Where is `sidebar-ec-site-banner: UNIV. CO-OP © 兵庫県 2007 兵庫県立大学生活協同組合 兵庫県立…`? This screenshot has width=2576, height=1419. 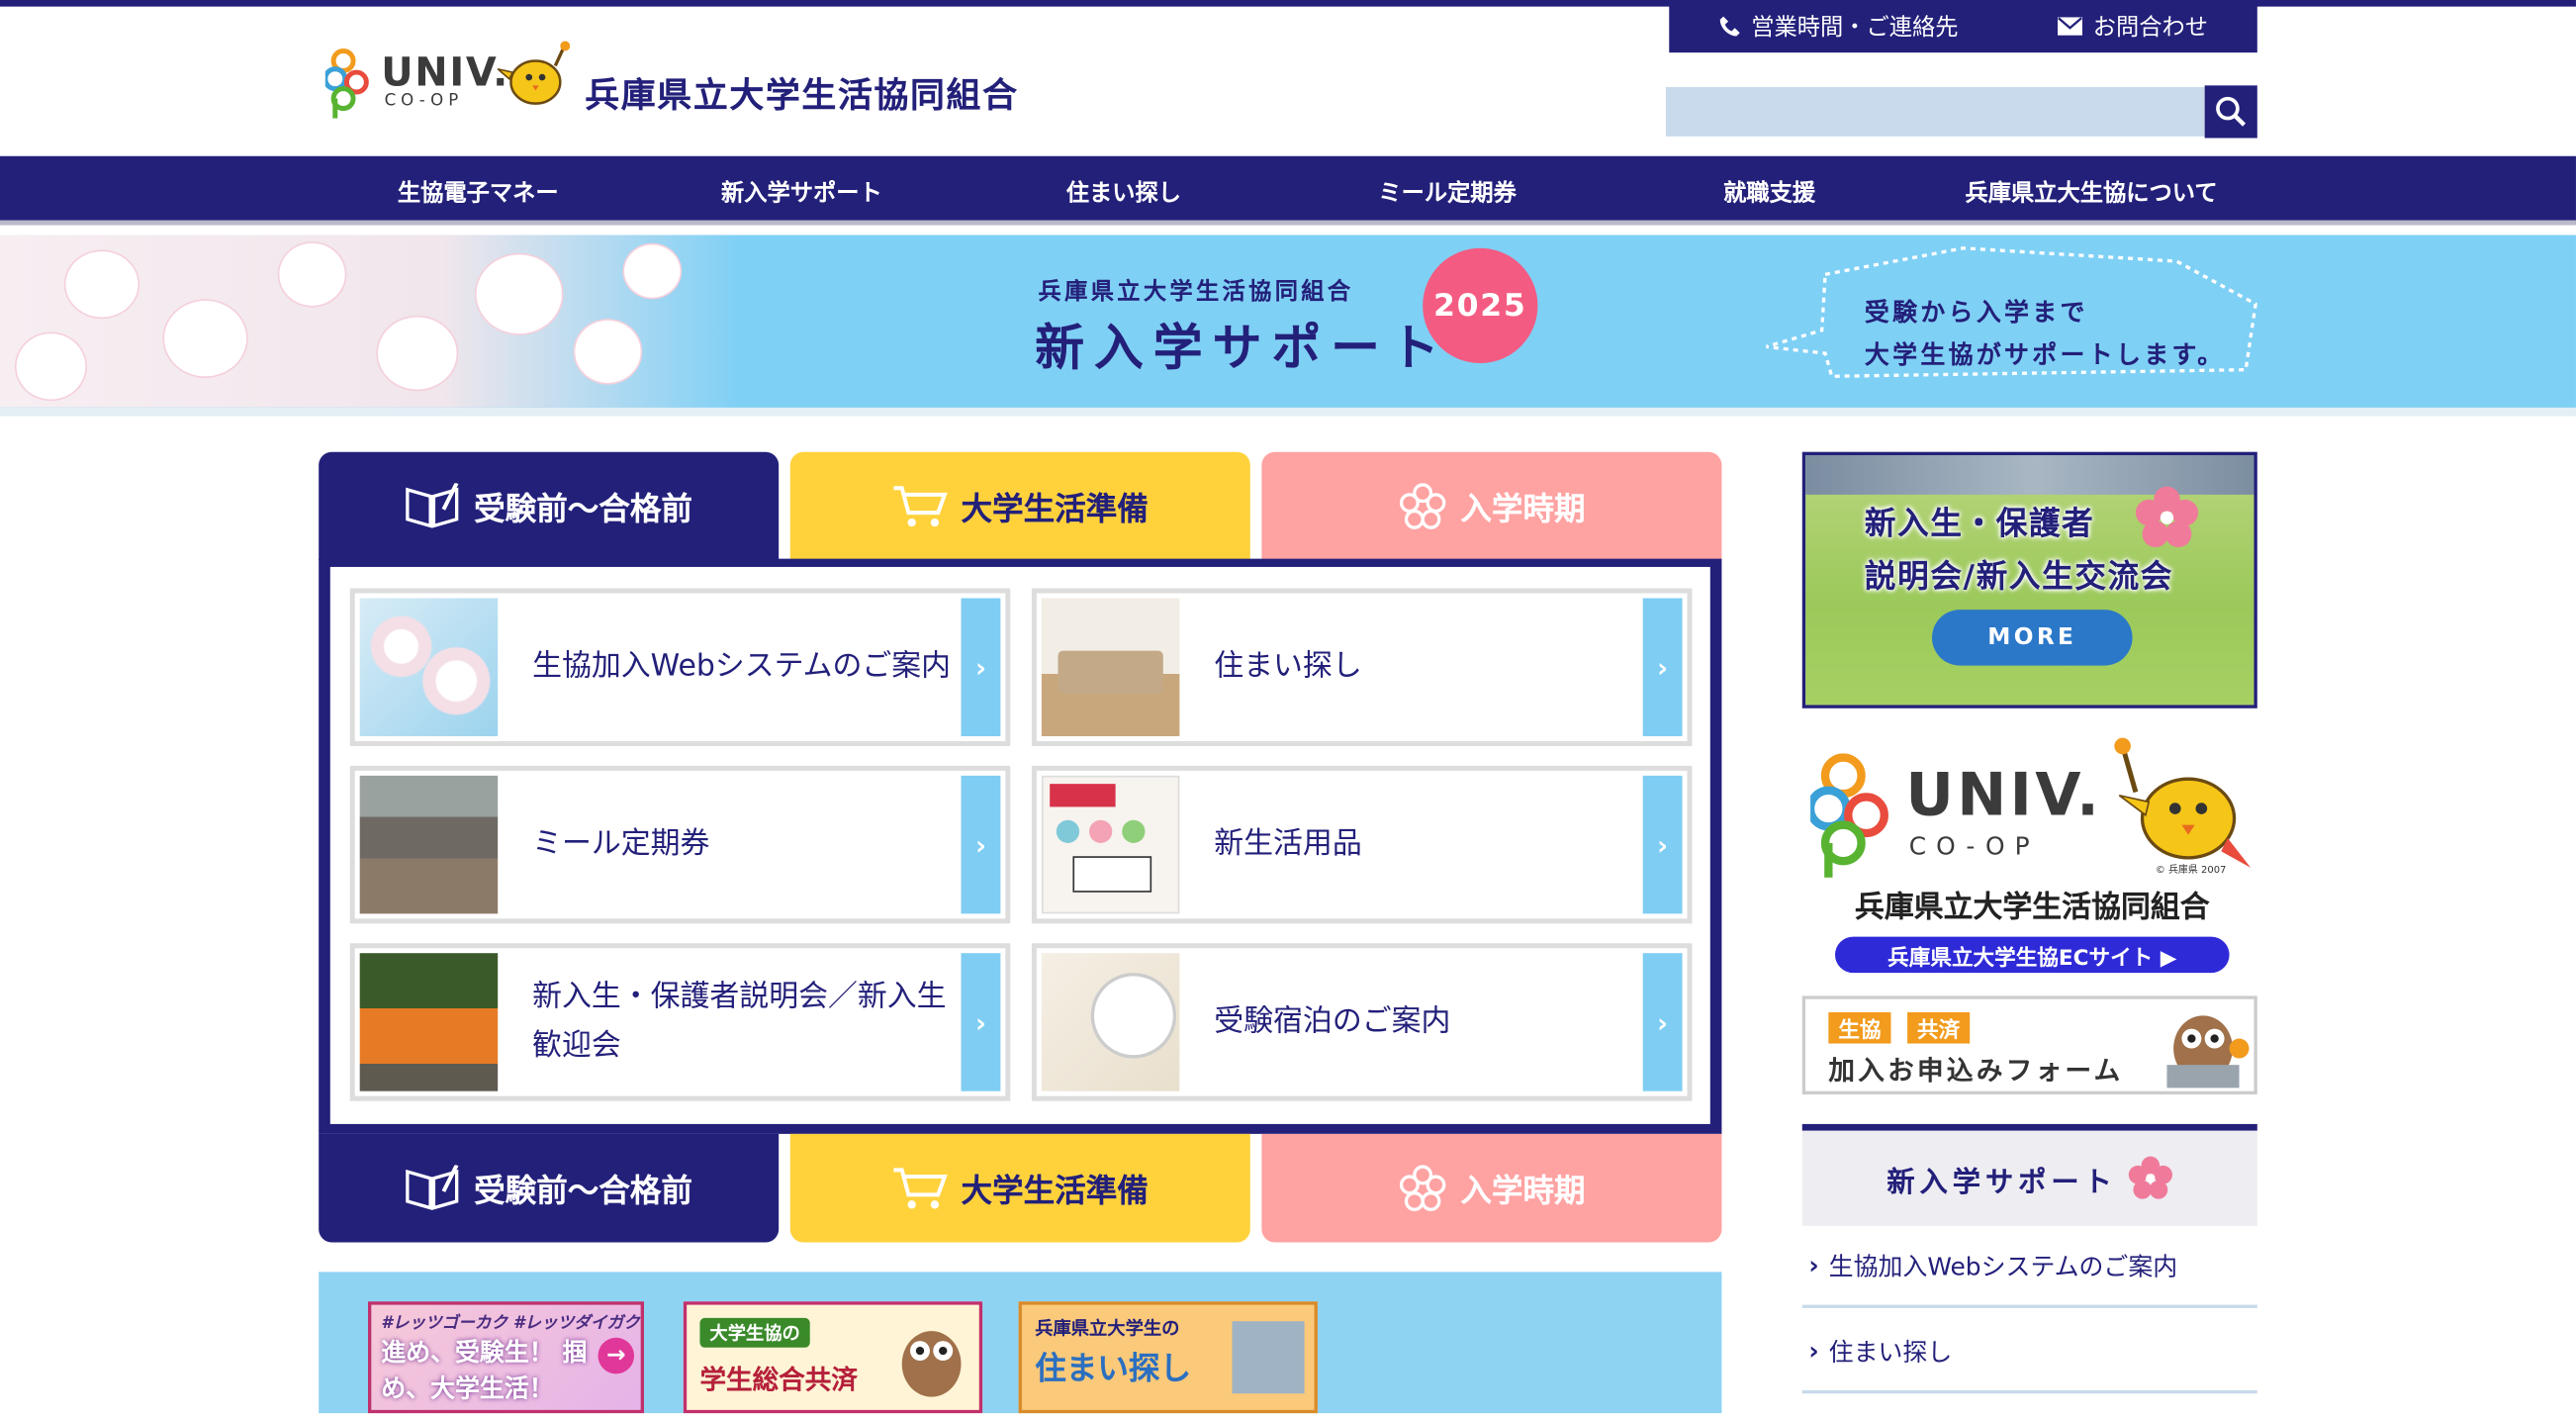 sidebar-ec-site-banner: UNIV. CO-OP © 兵庫県 2007 兵庫県立大学生活協同組合 兵庫県立… is located at coordinates (2032, 856).